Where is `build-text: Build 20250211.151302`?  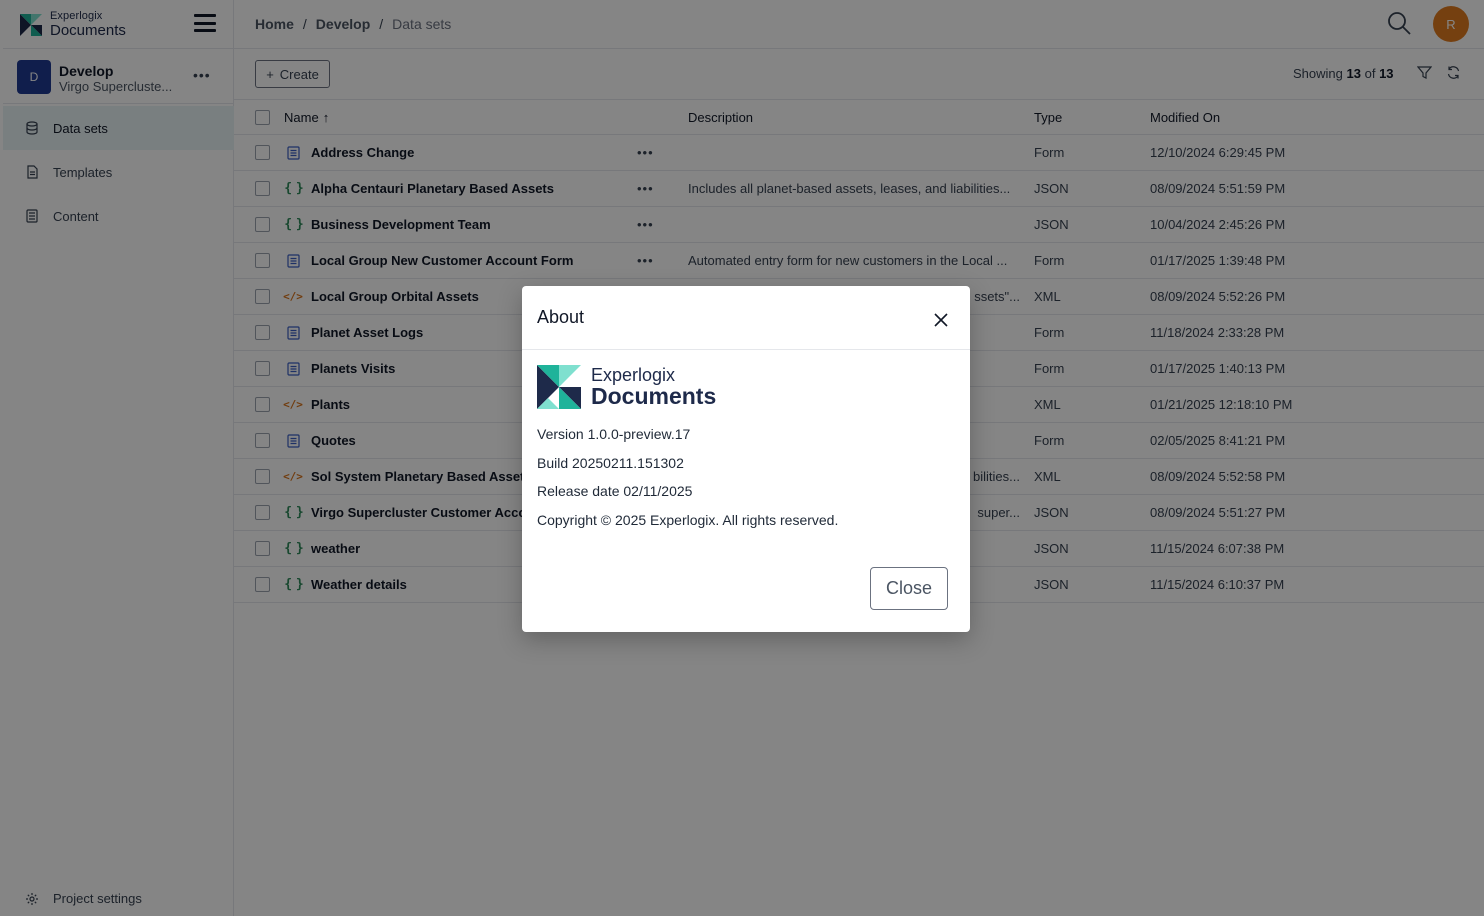
build-text: Build 20250211.151302 is located at coordinates (610, 463).